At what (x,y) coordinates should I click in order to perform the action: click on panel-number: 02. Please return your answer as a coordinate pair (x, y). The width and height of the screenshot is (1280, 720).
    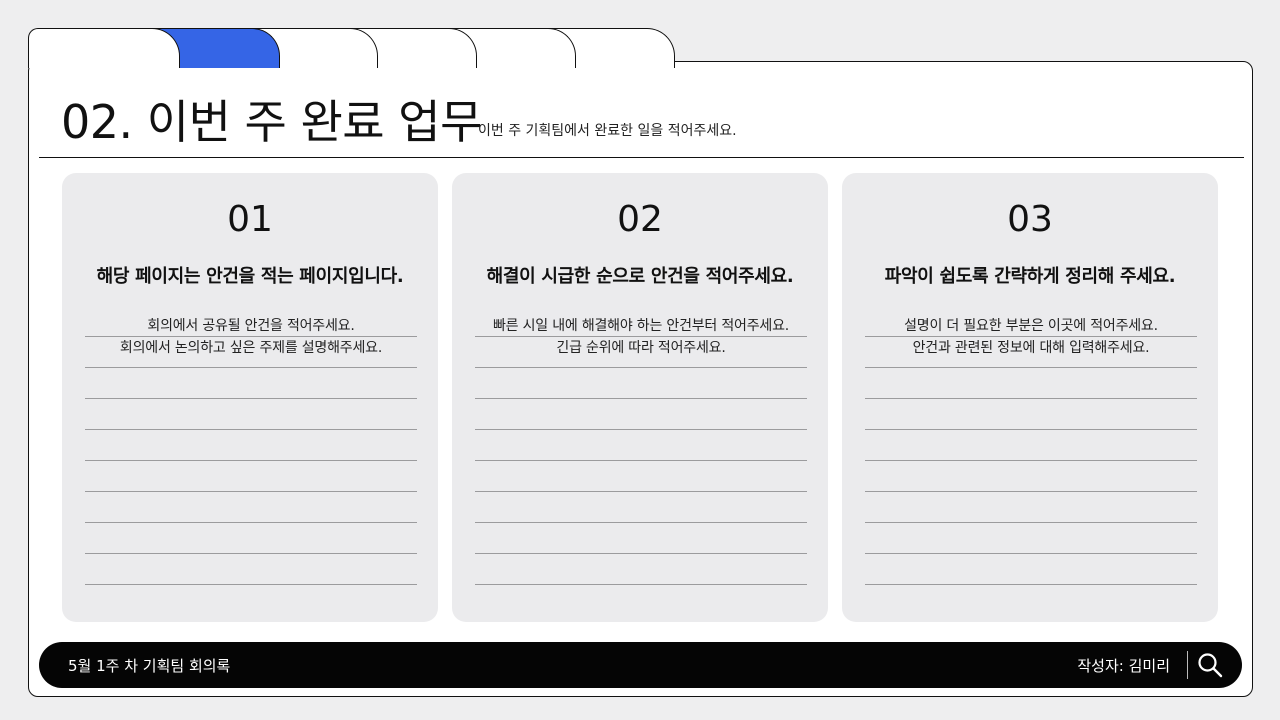
    Looking at the image, I should click on (640, 219).